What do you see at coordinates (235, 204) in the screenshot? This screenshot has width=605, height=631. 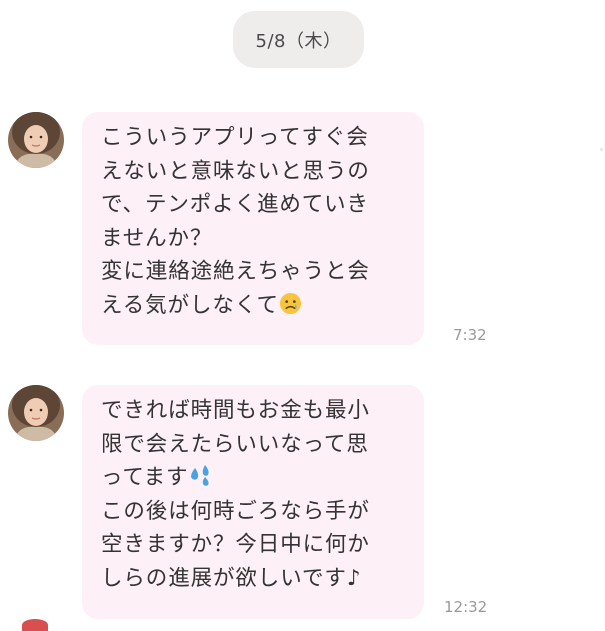 I see `message-line: で、テンポよく進めていき` at bounding box center [235, 204].